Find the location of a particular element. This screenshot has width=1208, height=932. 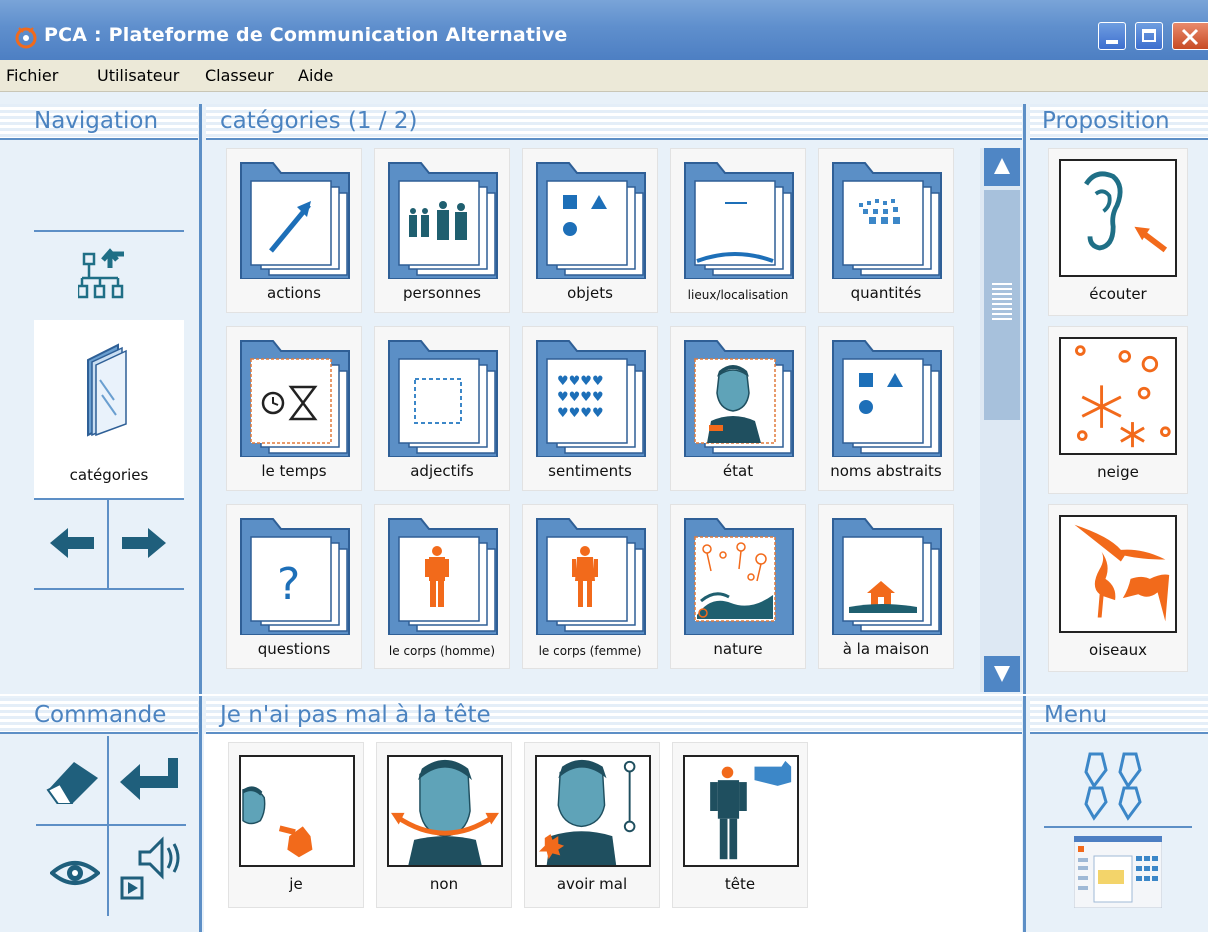

category-tile: objets is located at coordinates (590, 230).